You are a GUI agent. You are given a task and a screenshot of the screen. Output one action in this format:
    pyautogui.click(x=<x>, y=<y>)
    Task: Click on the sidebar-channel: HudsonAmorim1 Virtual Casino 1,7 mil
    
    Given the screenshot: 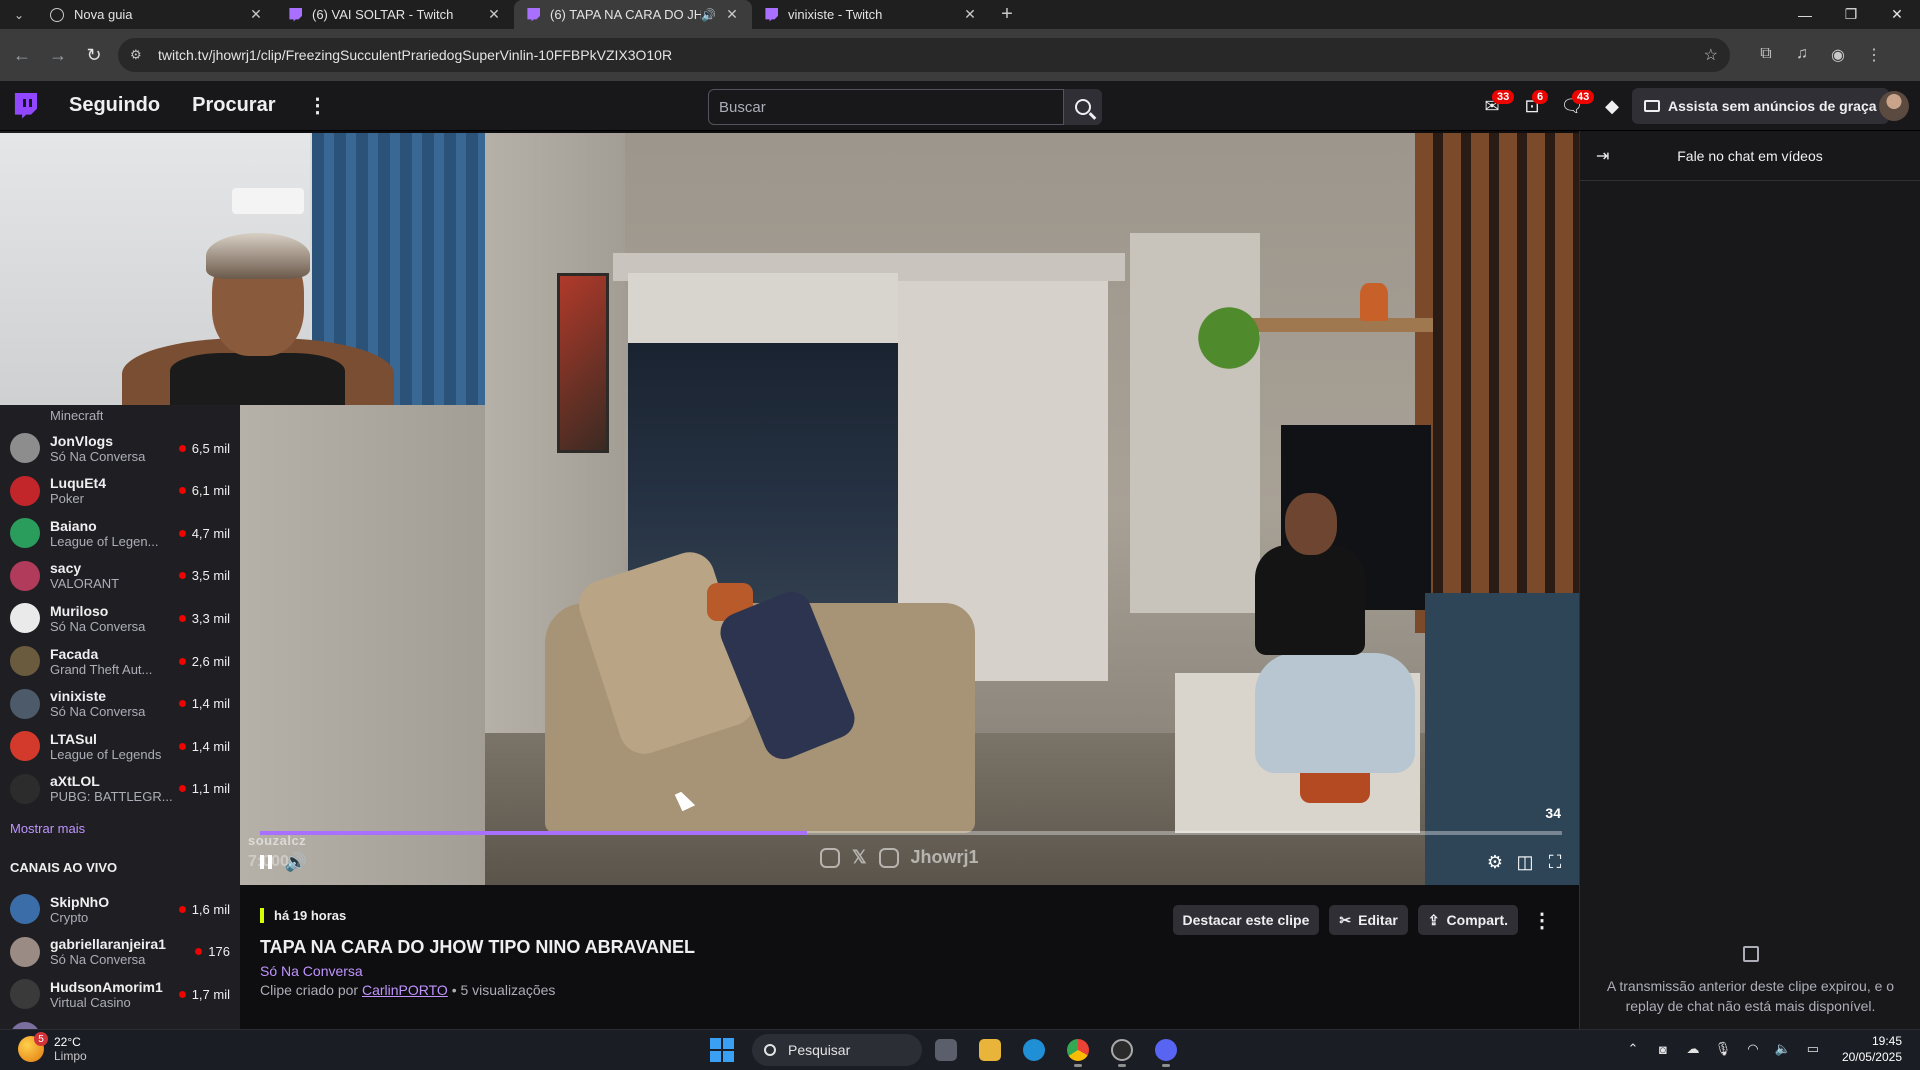 What is the action you would take?
    pyautogui.click(x=120, y=994)
    